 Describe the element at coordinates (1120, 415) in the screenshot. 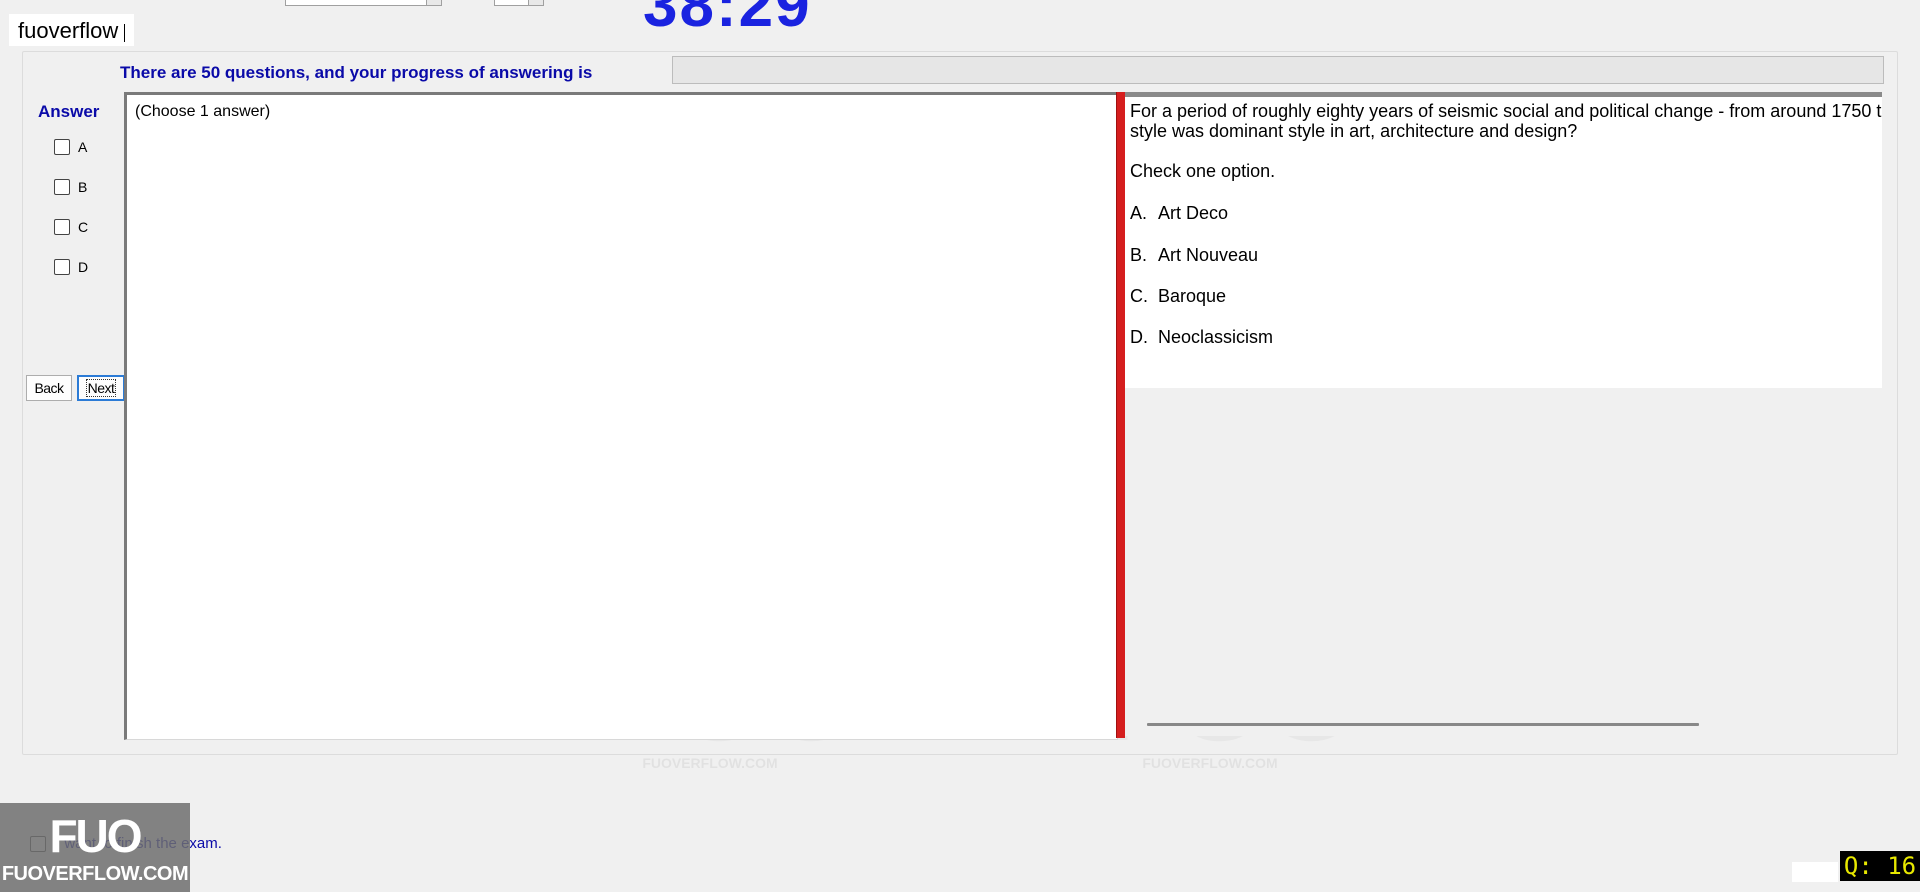

I see `panel-splitter` at that location.